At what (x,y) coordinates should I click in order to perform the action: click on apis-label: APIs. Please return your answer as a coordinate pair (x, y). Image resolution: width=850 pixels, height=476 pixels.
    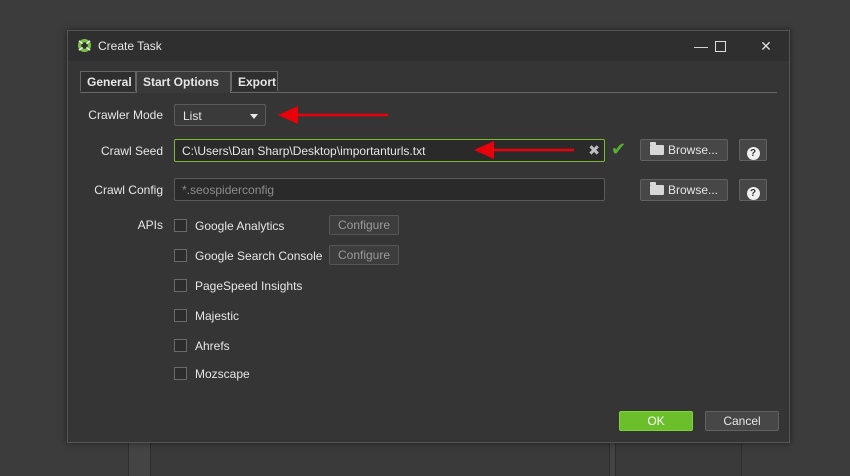
    Looking at the image, I should click on (150, 225).